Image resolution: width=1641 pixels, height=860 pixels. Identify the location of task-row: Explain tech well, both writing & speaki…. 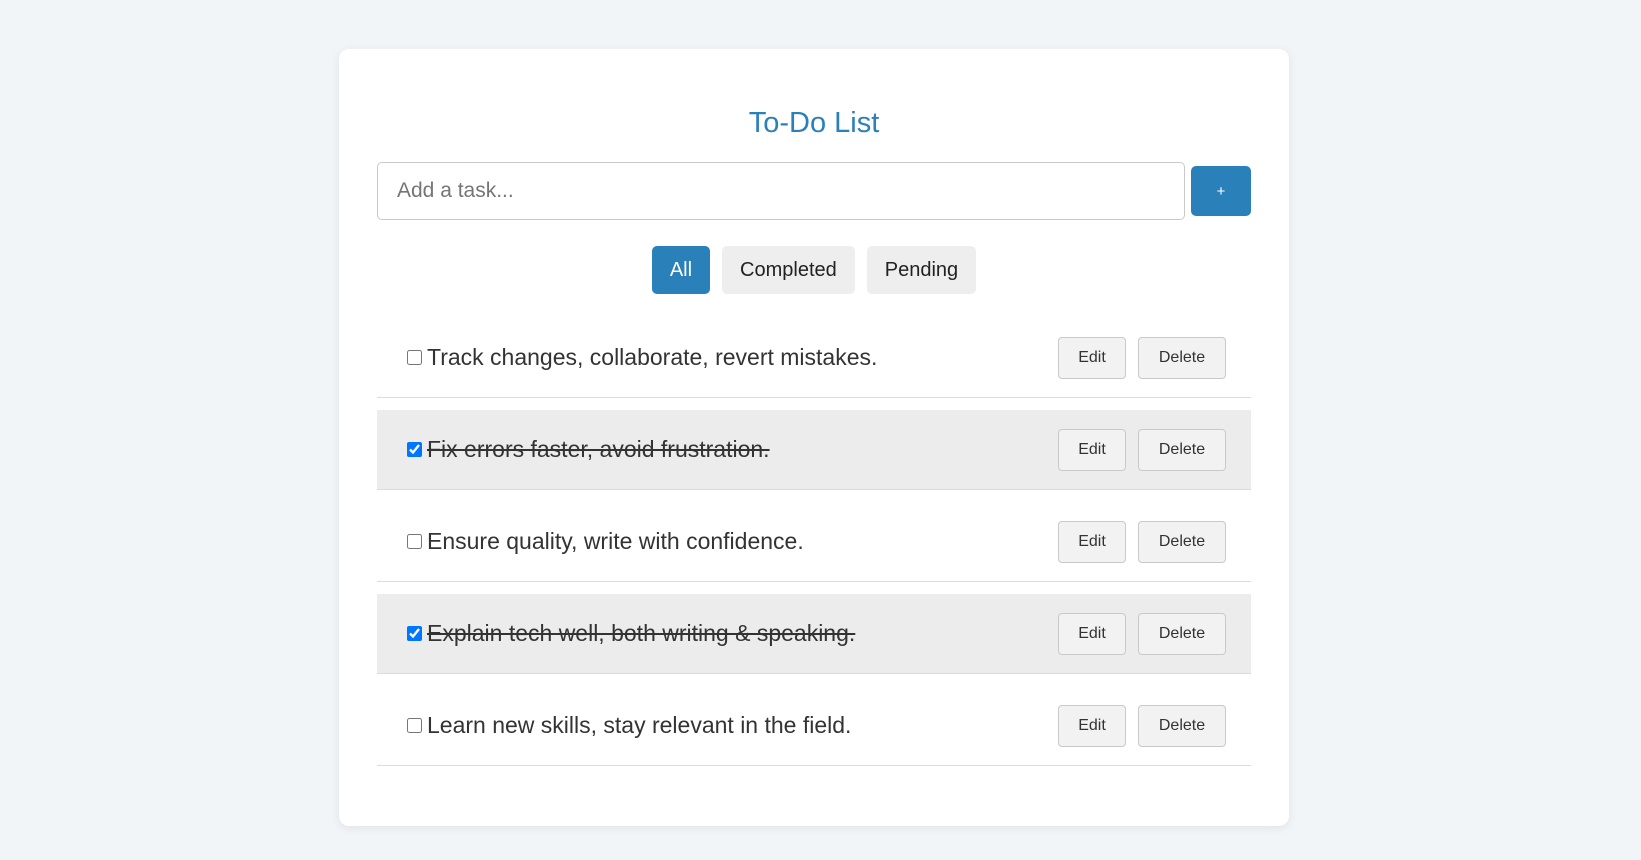
(814, 634).